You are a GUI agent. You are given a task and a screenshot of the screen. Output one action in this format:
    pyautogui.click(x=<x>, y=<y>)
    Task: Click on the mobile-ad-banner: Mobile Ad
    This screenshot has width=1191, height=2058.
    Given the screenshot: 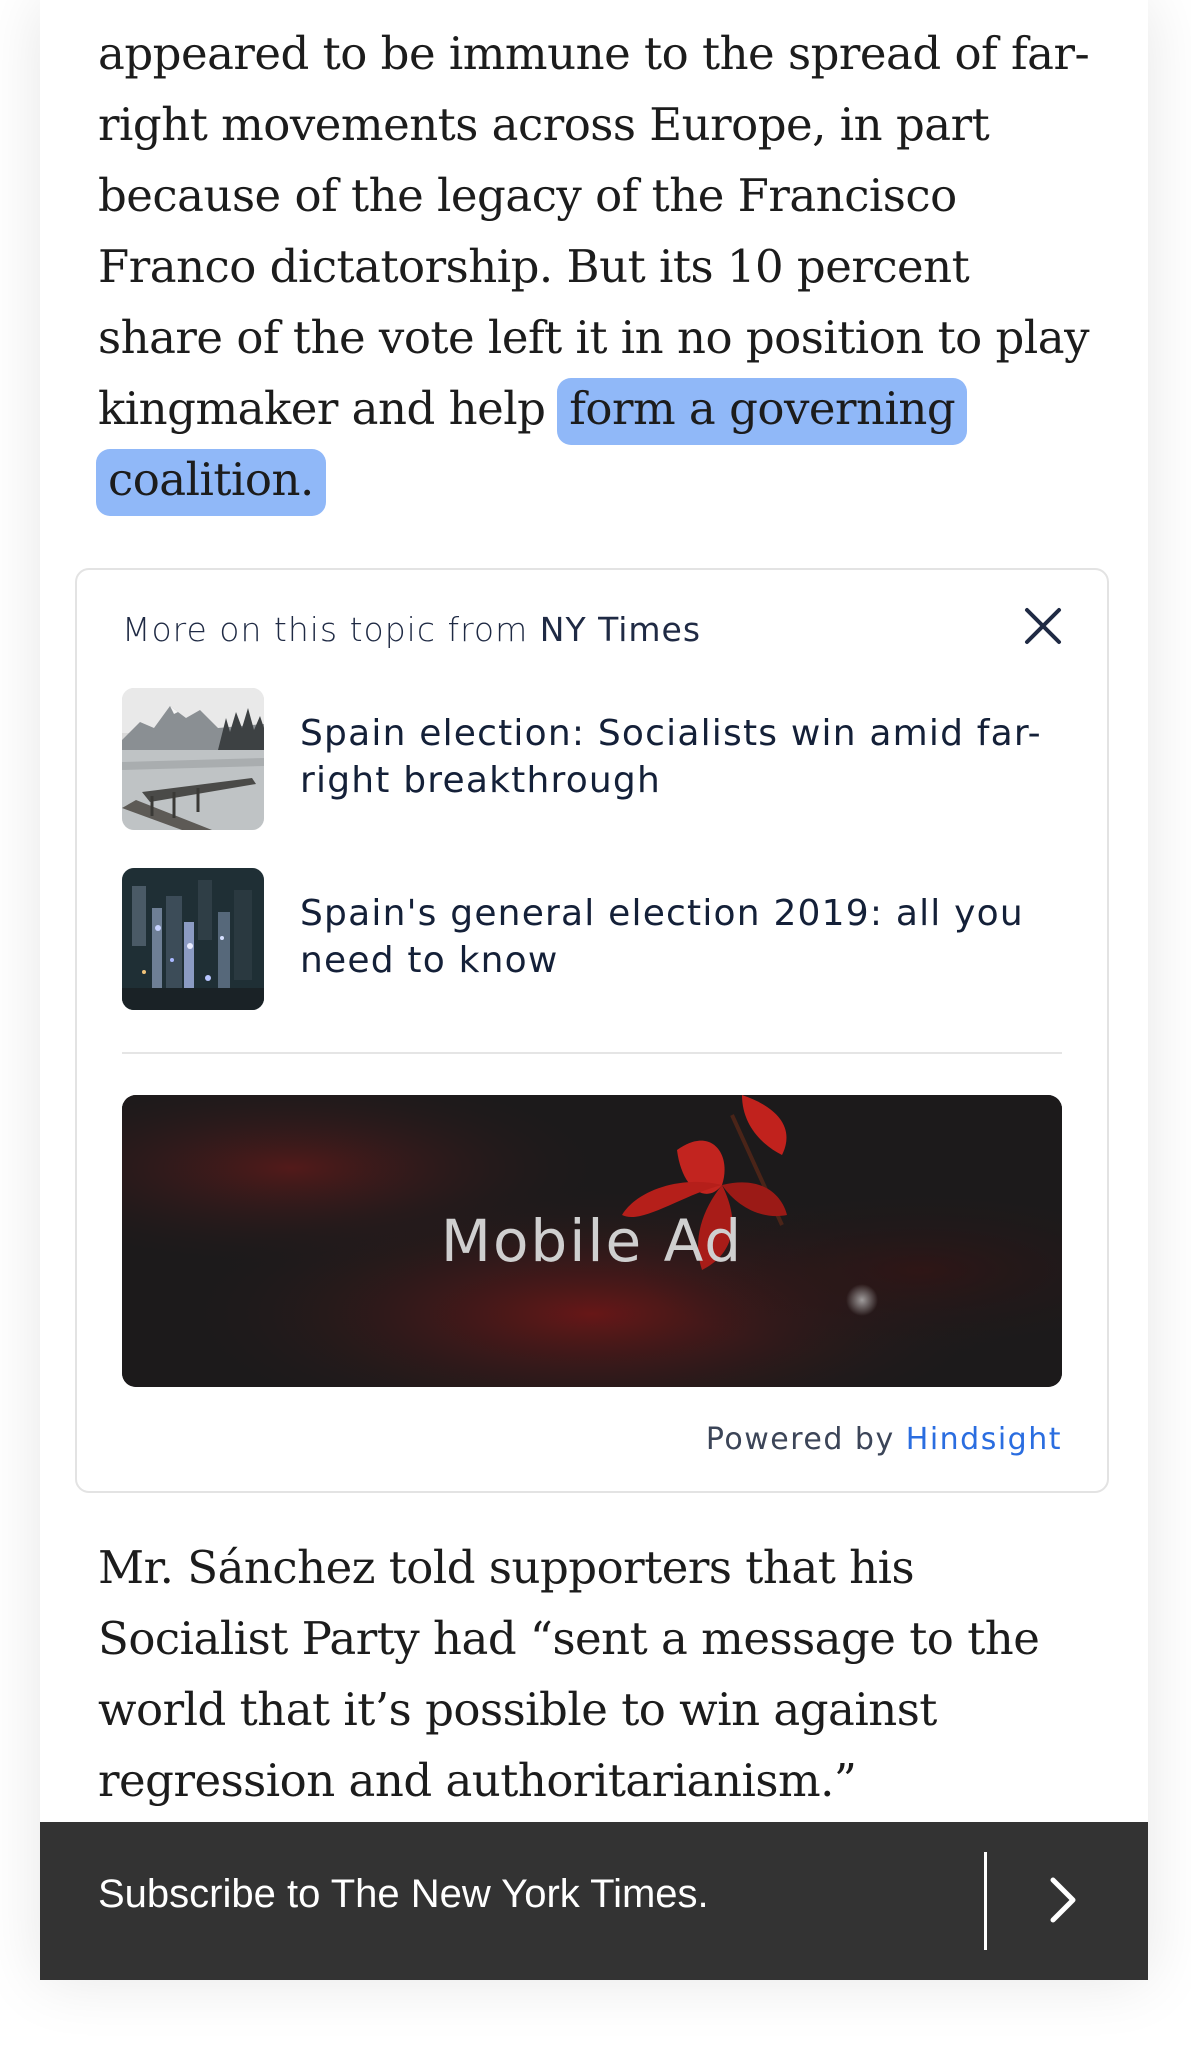 What is the action you would take?
    pyautogui.click(x=592, y=1241)
    